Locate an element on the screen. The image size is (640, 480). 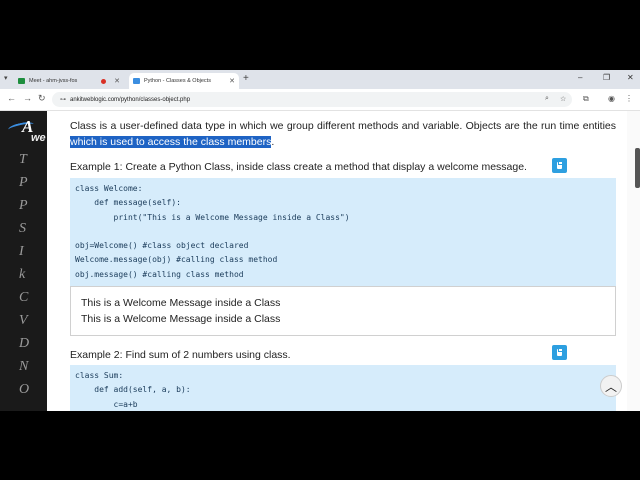
zoom-icon: ⌕ is located at coordinates (547, 99).